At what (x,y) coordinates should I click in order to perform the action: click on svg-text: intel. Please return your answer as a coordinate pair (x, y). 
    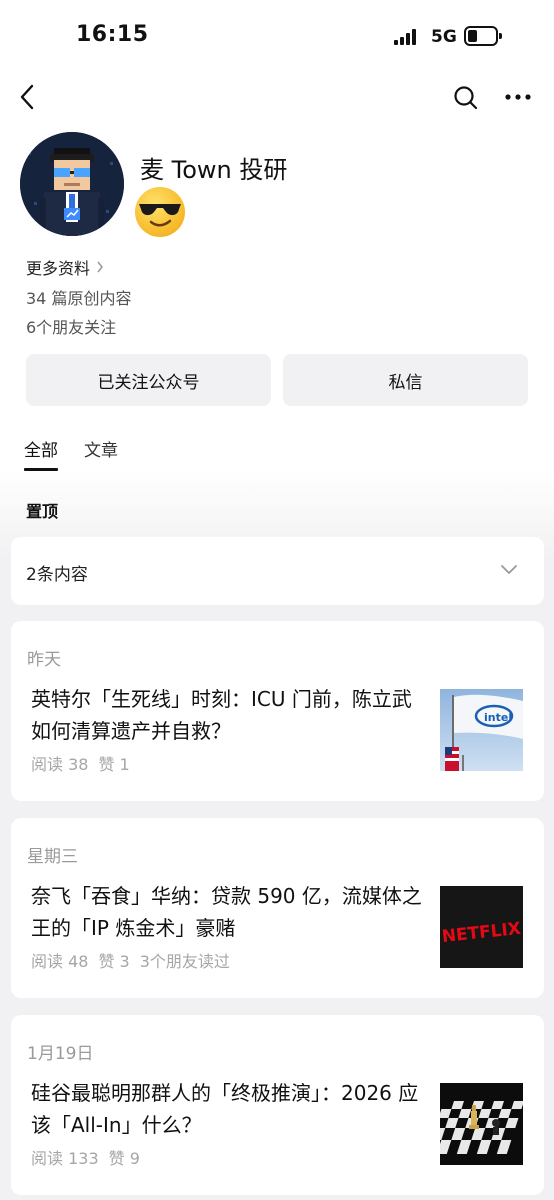
    Looking at the image, I should click on (498, 717).